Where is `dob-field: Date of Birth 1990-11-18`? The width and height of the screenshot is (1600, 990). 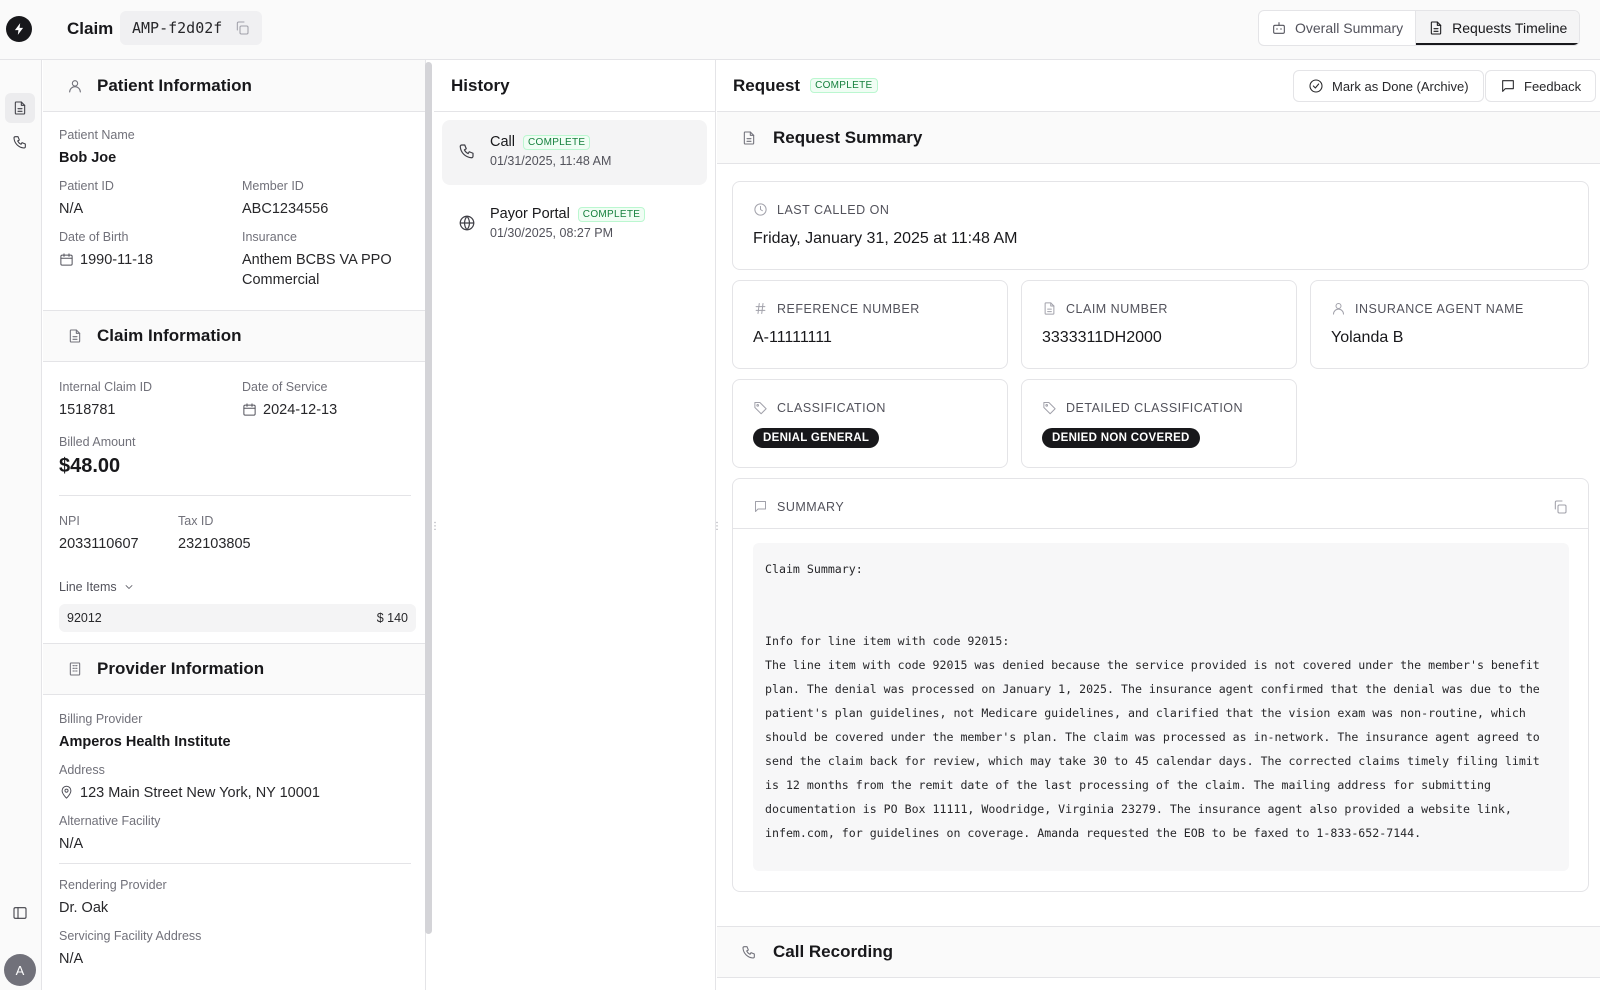 dob-field: Date of Birth 1990-11-18 is located at coordinates (106, 250).